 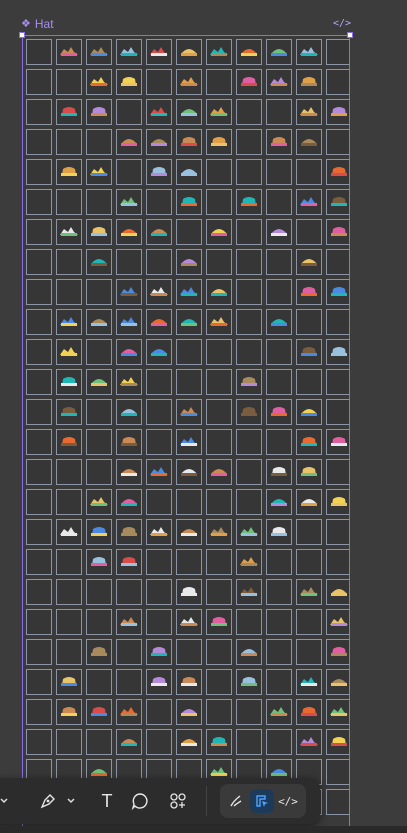 What do you see at coordinates (342, 24) in the screenshot?
I see `code-connect-badge: </>` at bounding box center [342, 24].